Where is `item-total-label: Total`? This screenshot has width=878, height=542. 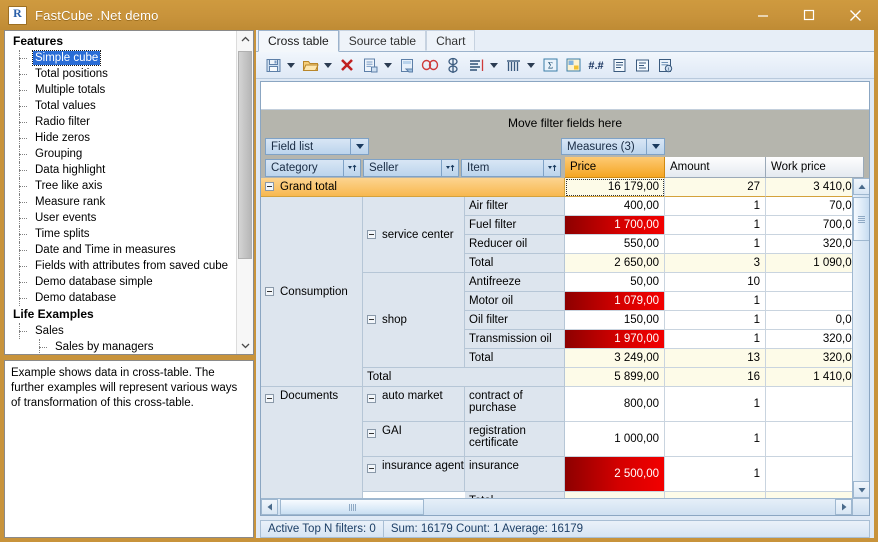
item-total-label: Total is located at coordinates (515, 358).